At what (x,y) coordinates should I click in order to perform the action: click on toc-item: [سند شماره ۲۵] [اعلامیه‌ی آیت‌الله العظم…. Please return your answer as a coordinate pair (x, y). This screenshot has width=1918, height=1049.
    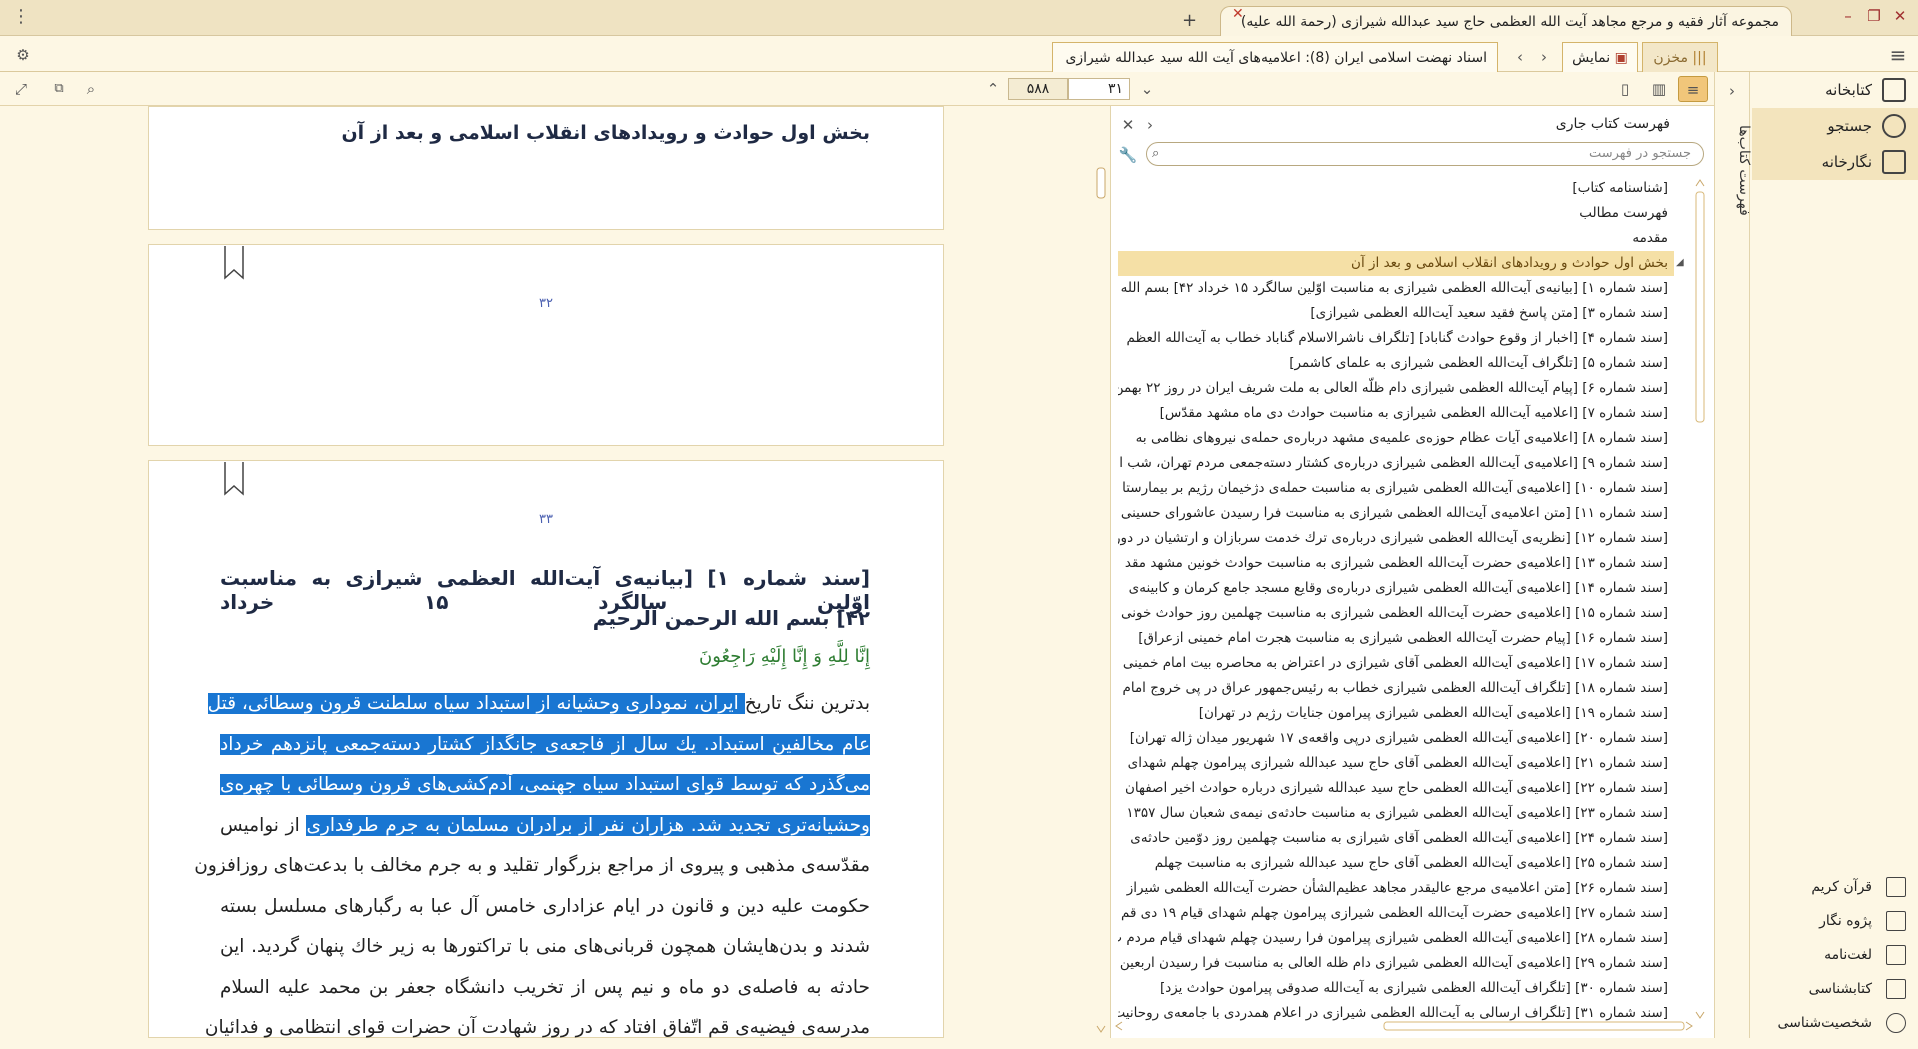
    Looking at the image, I should click on (1396, 863).